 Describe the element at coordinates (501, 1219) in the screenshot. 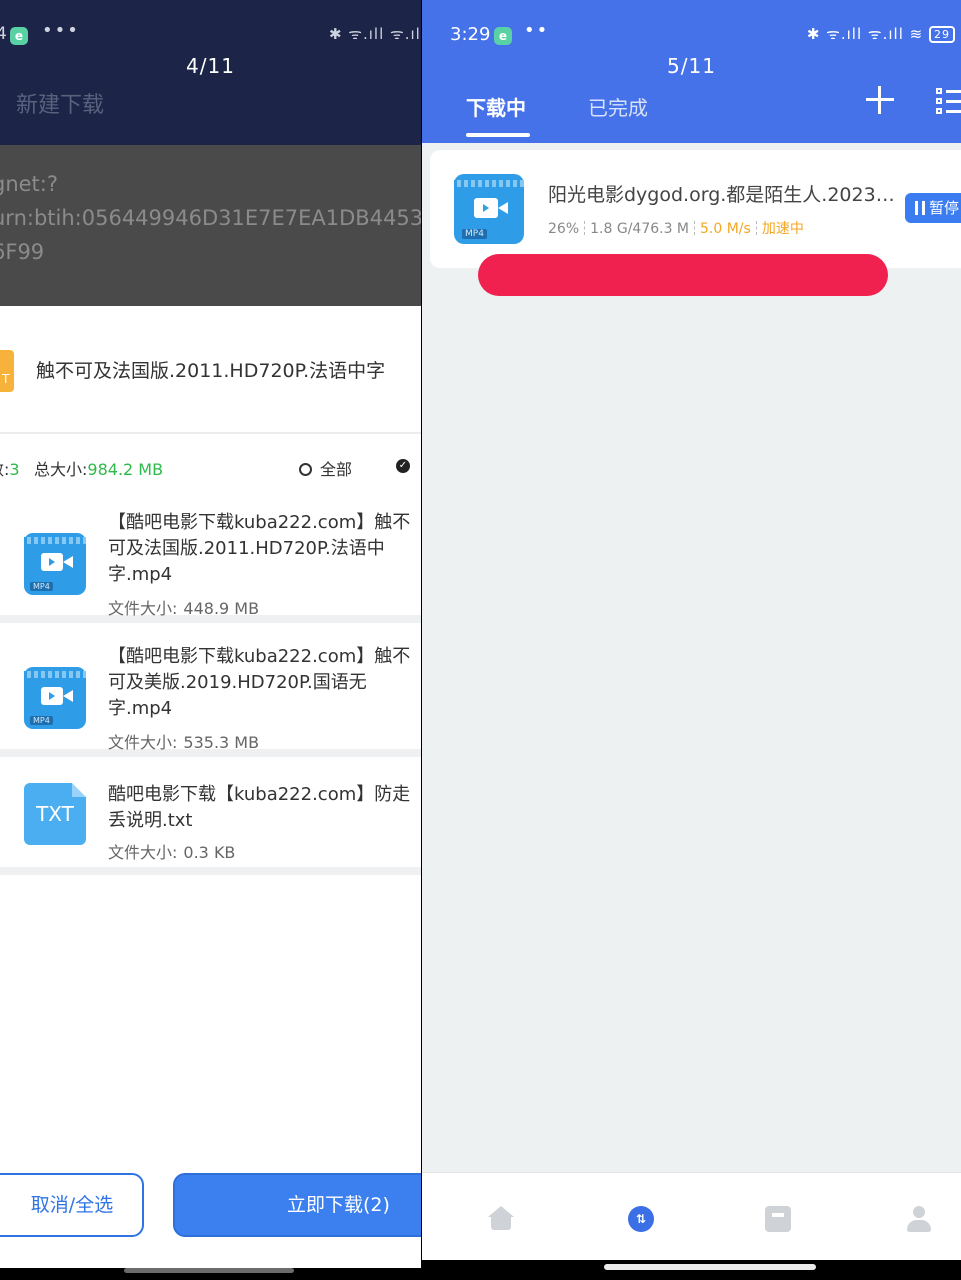

I see `home-icon` at that location.